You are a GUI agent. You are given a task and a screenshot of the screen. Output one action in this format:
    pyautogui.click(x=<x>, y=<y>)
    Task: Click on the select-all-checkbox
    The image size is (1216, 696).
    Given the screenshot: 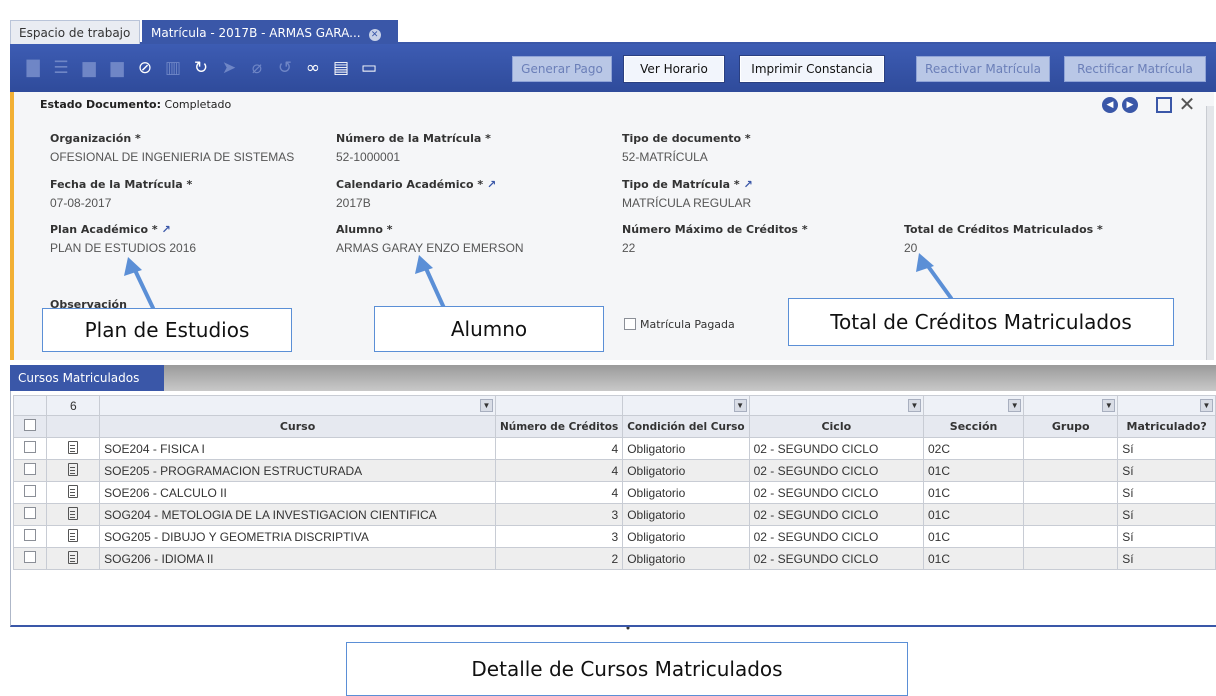 What is the action you would take?
    pyautogui.click(x=30, y=425)
    